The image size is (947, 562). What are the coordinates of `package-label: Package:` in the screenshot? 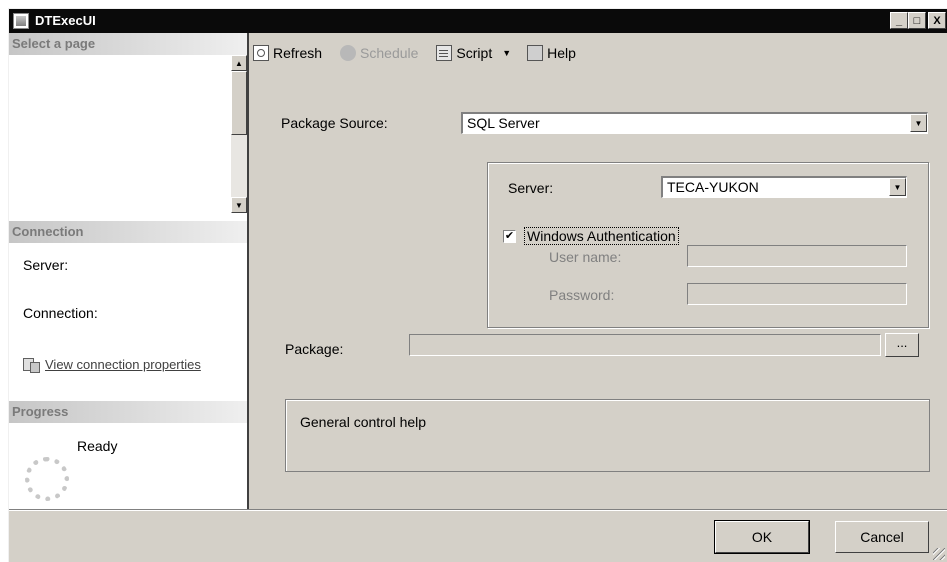 It's located at (314, 349).